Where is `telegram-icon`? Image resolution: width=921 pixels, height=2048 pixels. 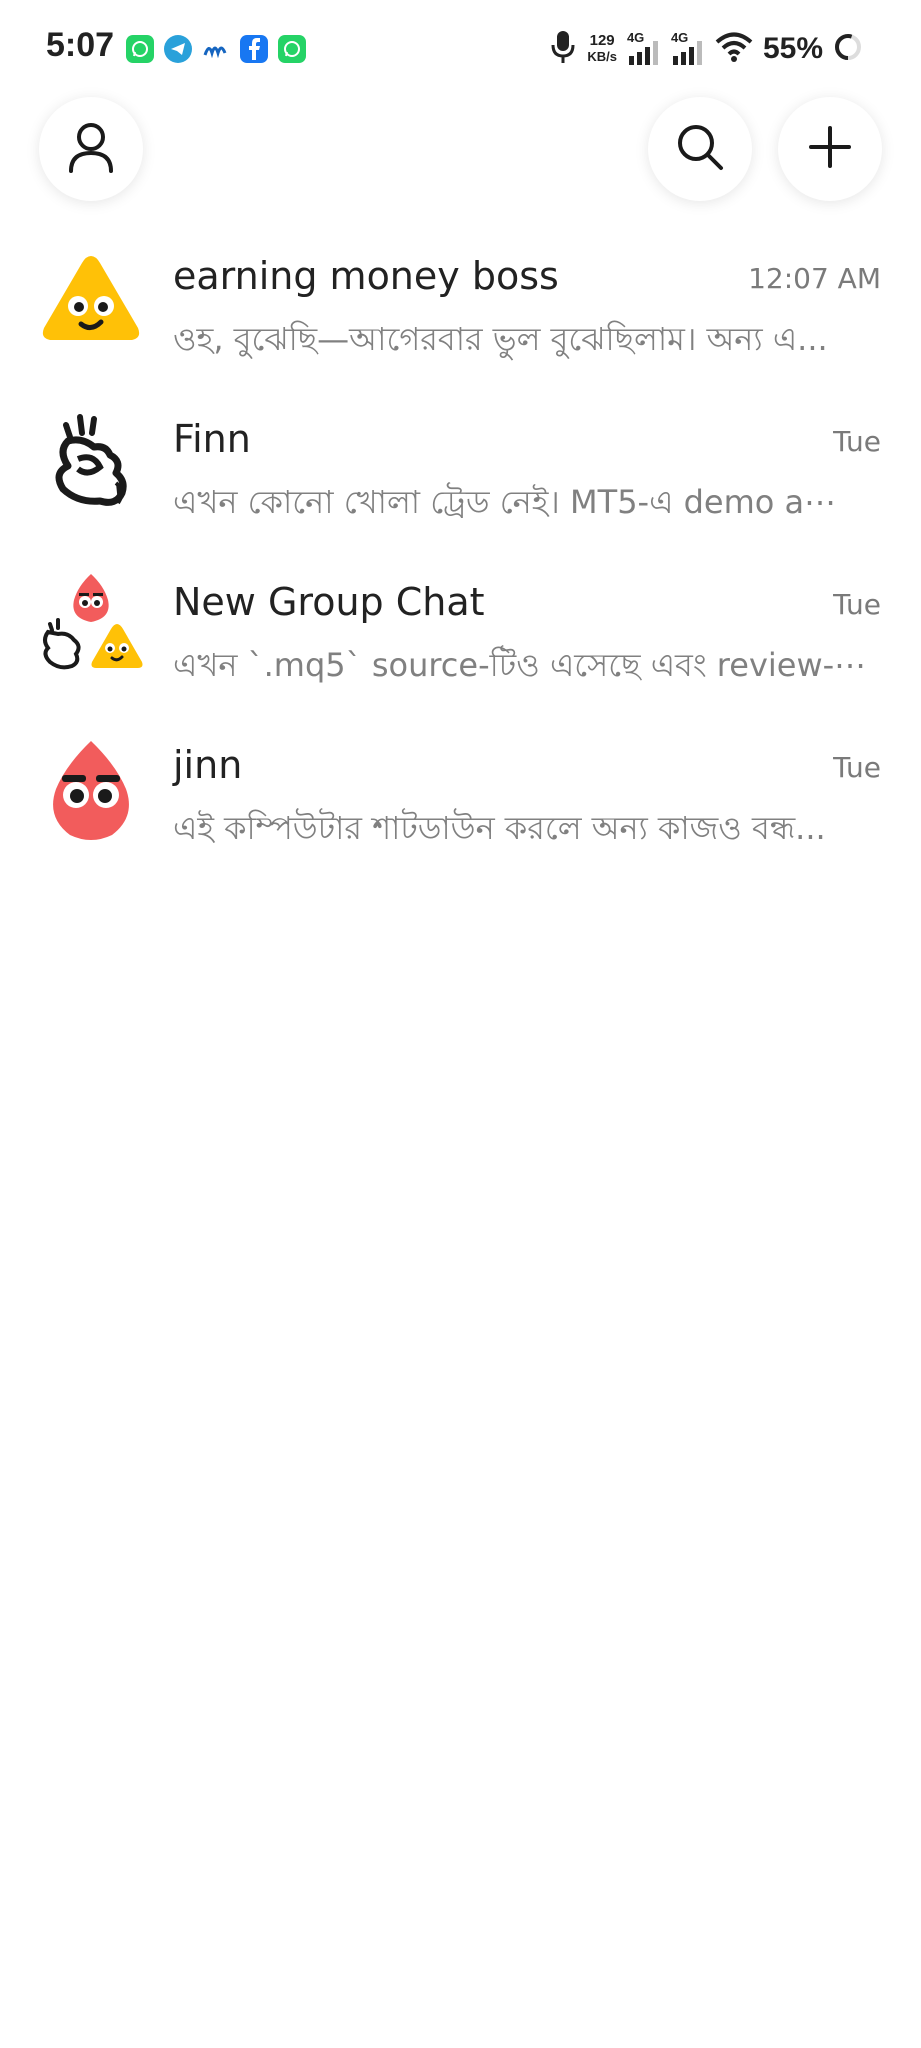
telegram-icon is located at coordinates (178, 49).